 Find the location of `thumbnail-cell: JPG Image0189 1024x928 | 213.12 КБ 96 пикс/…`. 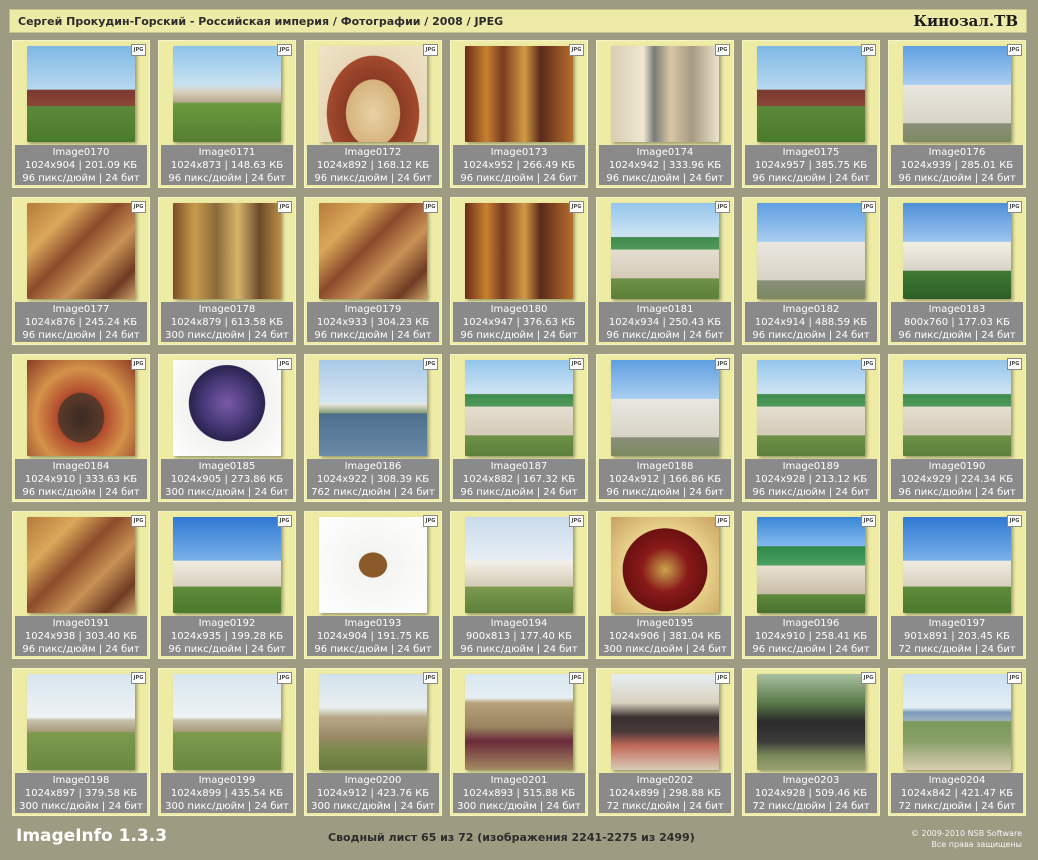

thumbnail-cell: JPG Image0189 1024x928 | 213.12 КБ 96 пикс/… is located at coordinates (811, 428).